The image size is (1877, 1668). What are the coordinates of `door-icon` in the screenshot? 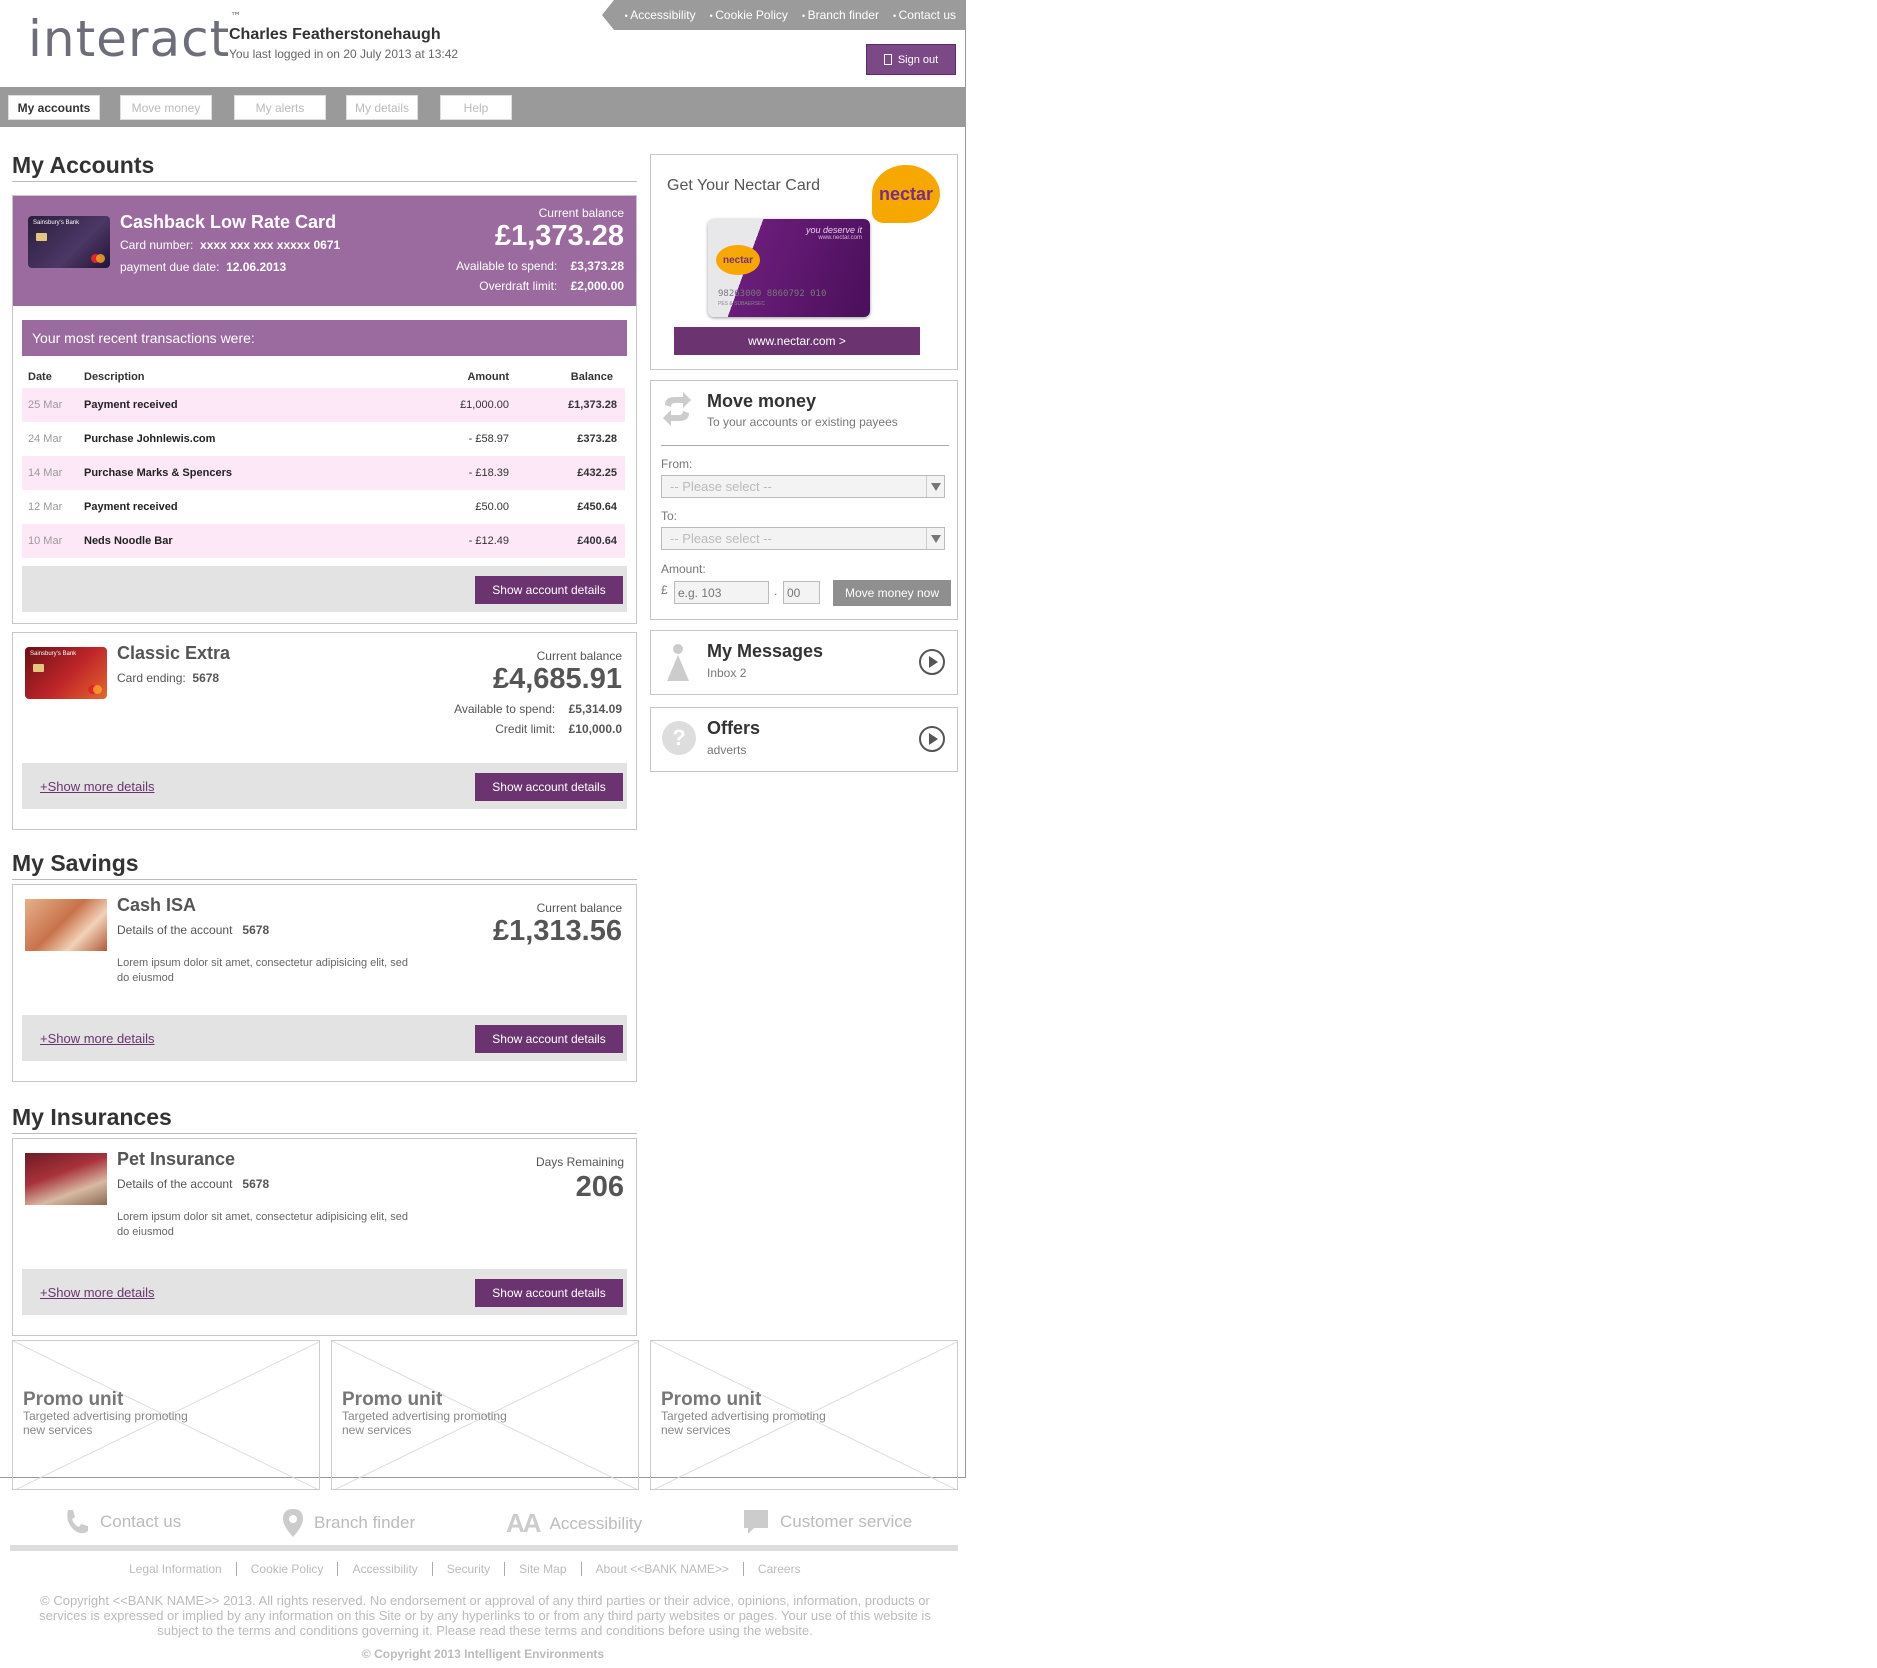 It's located at (887, 59).